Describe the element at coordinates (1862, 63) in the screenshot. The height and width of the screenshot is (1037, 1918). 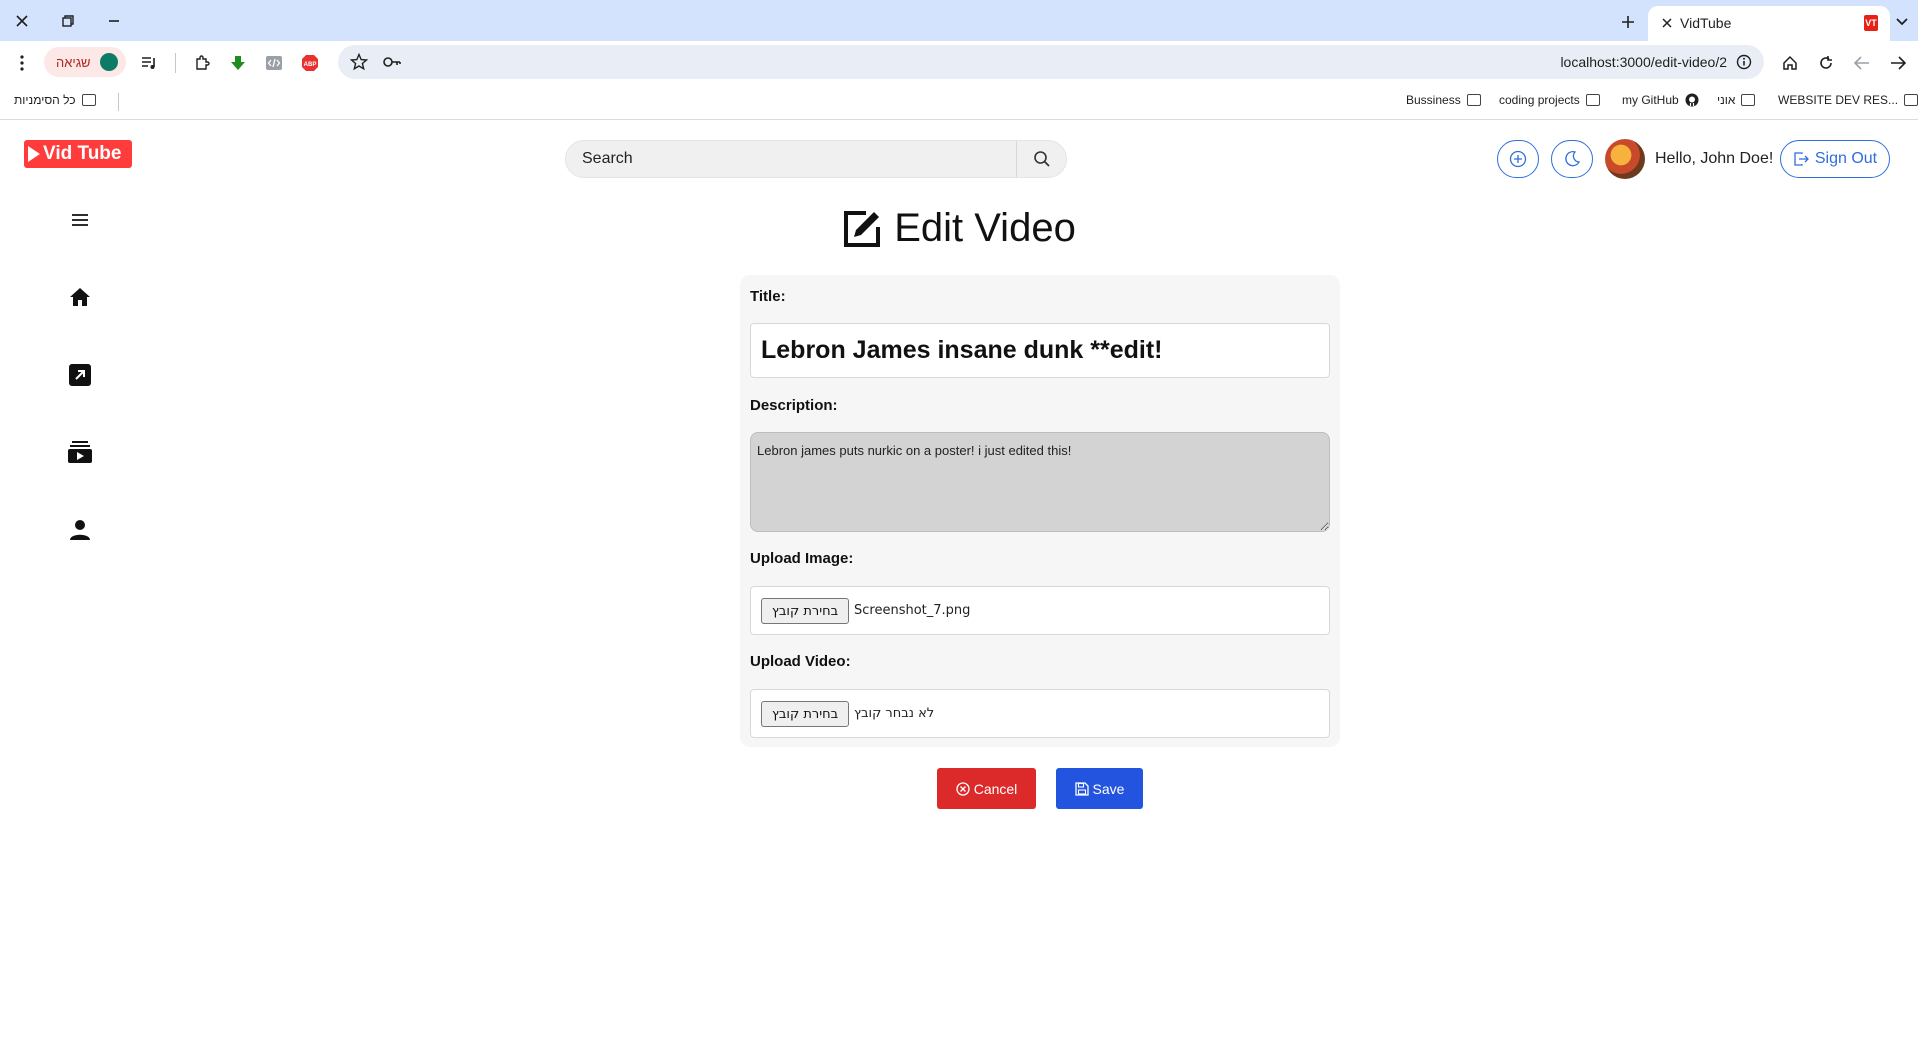
I see `back-arrow-icon` at that location.